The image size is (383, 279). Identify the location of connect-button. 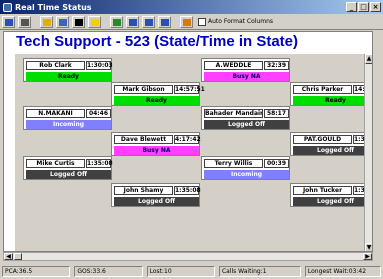
(8, 21).